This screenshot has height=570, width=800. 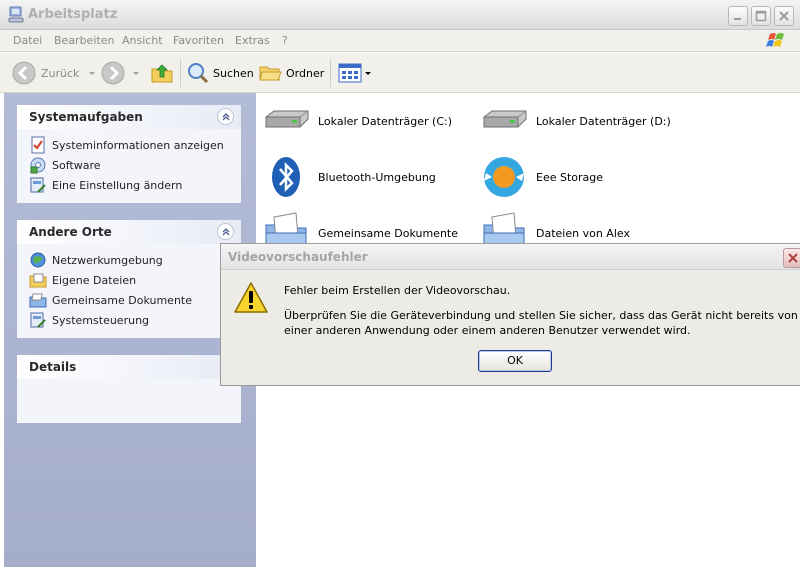 I want to click on back-arrow-icon, so click(x=24, y=73).